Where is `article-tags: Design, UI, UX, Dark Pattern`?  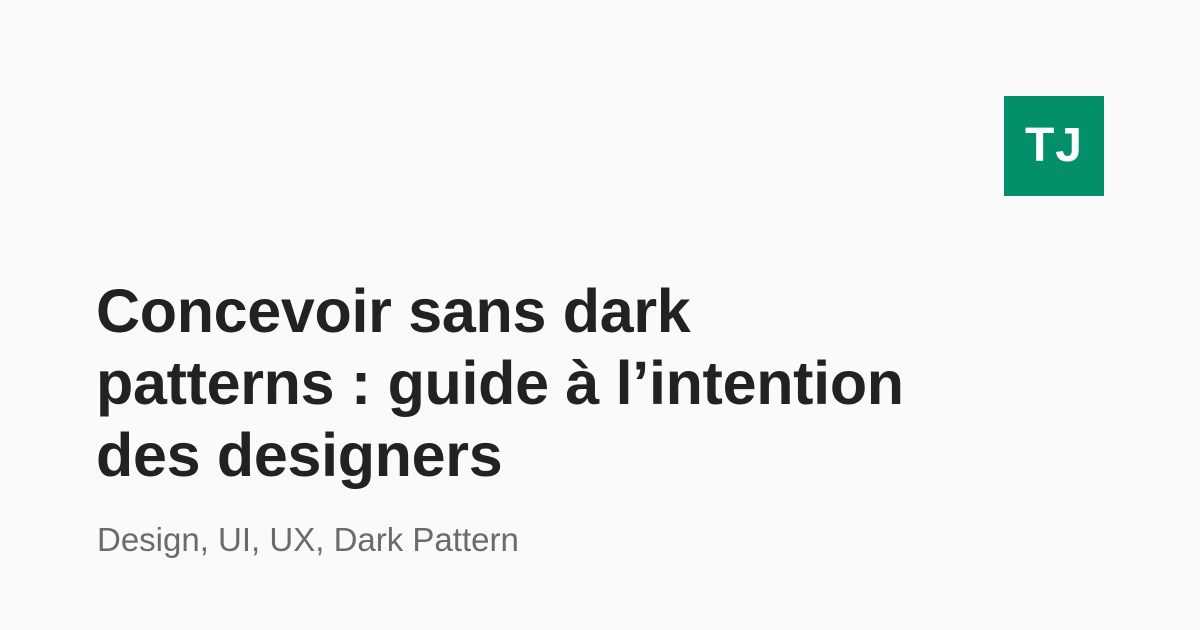 article-tags: Design, UI, UX, Dark Pattern is located at coordinates (308, 539).